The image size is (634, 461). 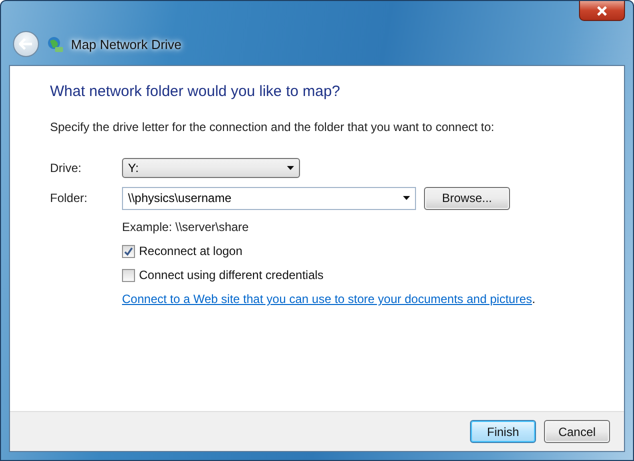 I want to click on period-text: ., so click(x=534, y=299).